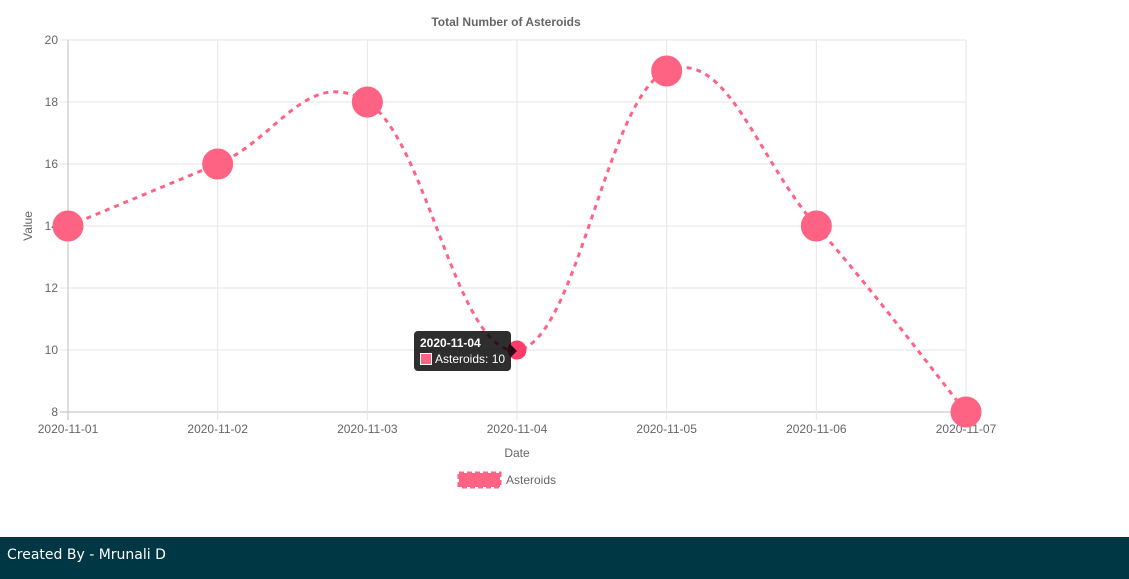  What do you see at coordinates (28, 226) in the screenshot?
I see `y-axis-label: Value` at bounding box center [28, 226].